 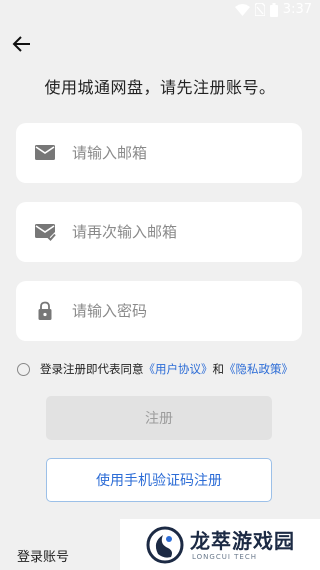 I want to click on email-confirm-input, so click(x=182, y=232).